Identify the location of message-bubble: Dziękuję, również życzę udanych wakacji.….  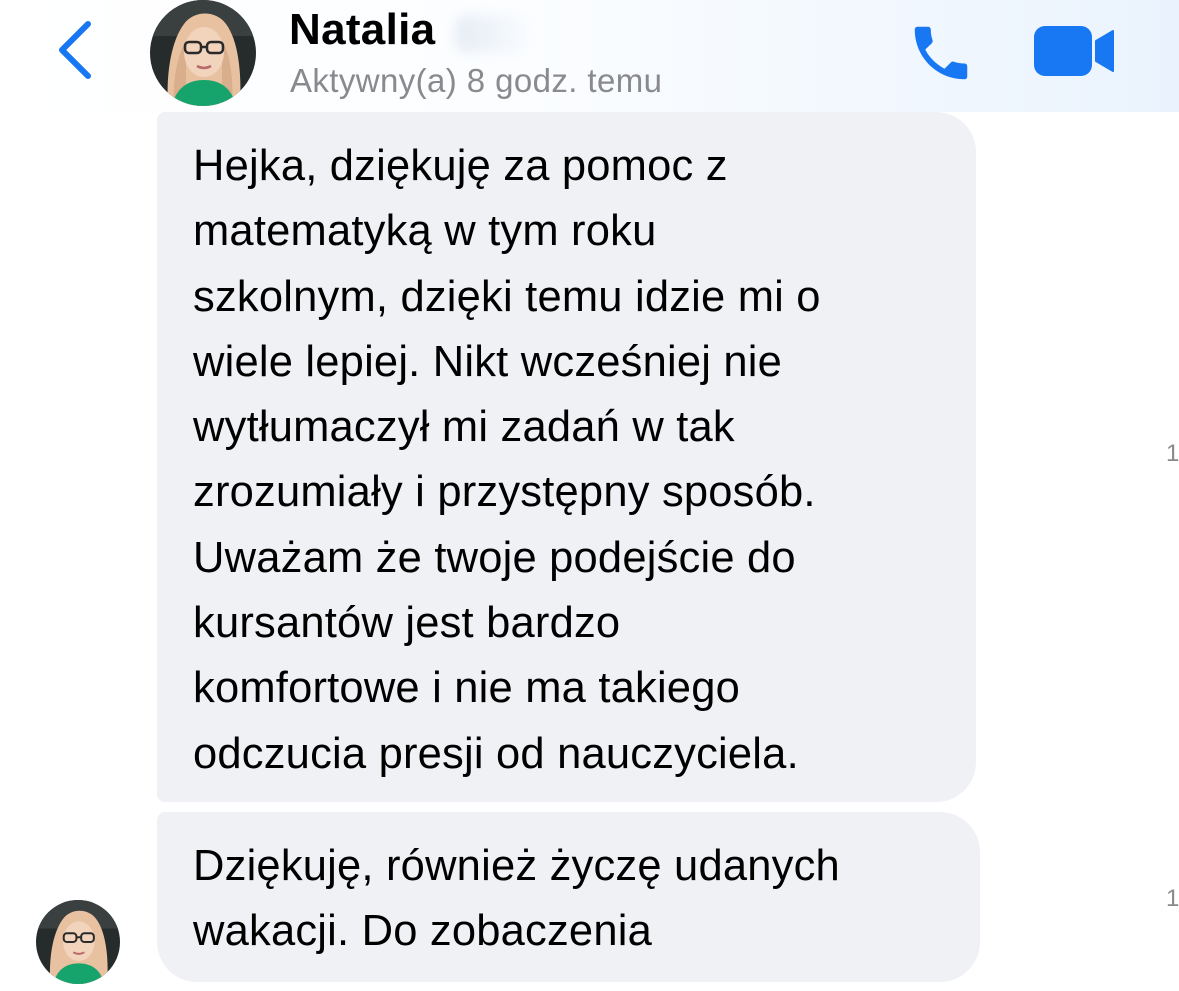
(568, 897).